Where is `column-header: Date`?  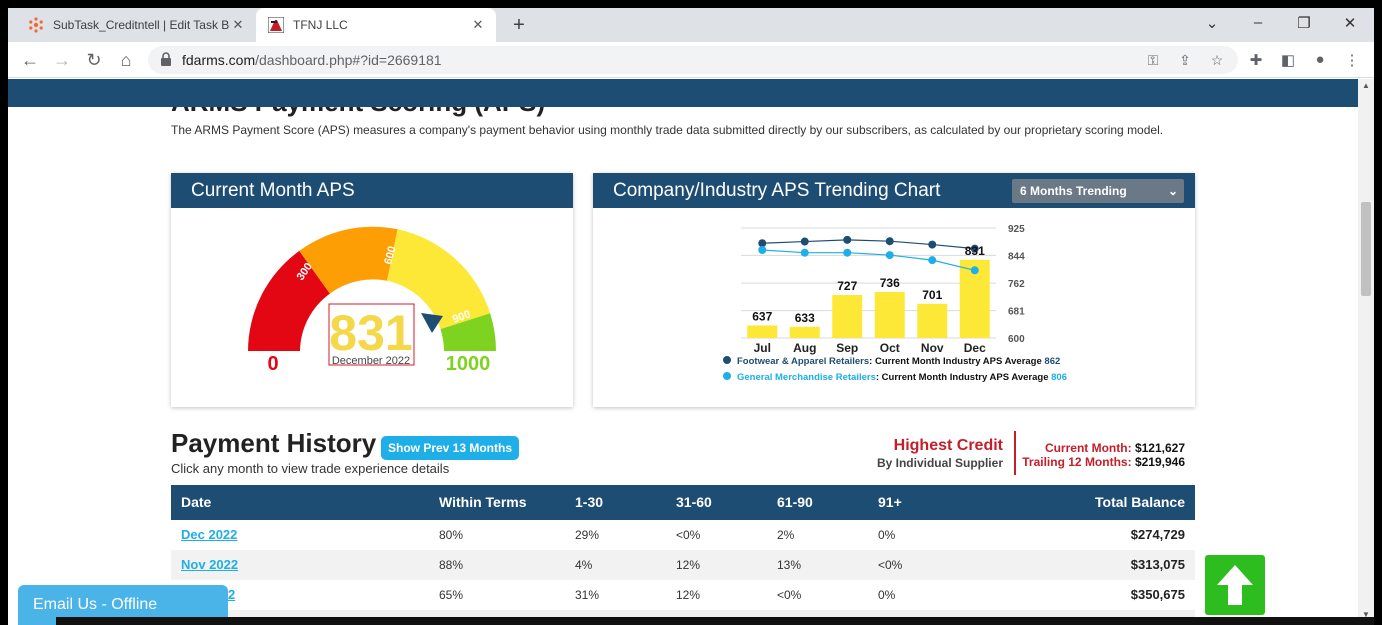 column-header: Date is located at coordinates (196, 502).